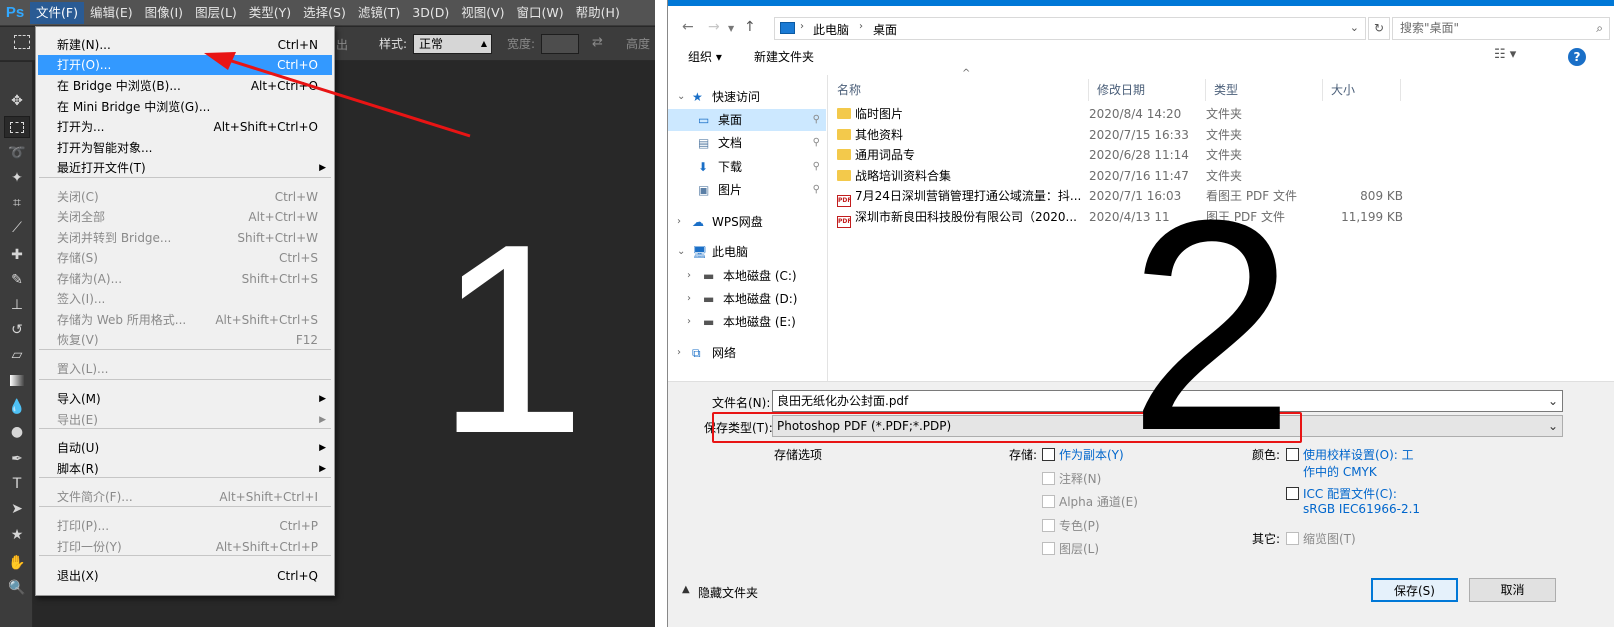 The height and width of the screenshot is (627, 1614). I want to click on nav-item: ▭ 桌面 ⚲, so click(747, 120).